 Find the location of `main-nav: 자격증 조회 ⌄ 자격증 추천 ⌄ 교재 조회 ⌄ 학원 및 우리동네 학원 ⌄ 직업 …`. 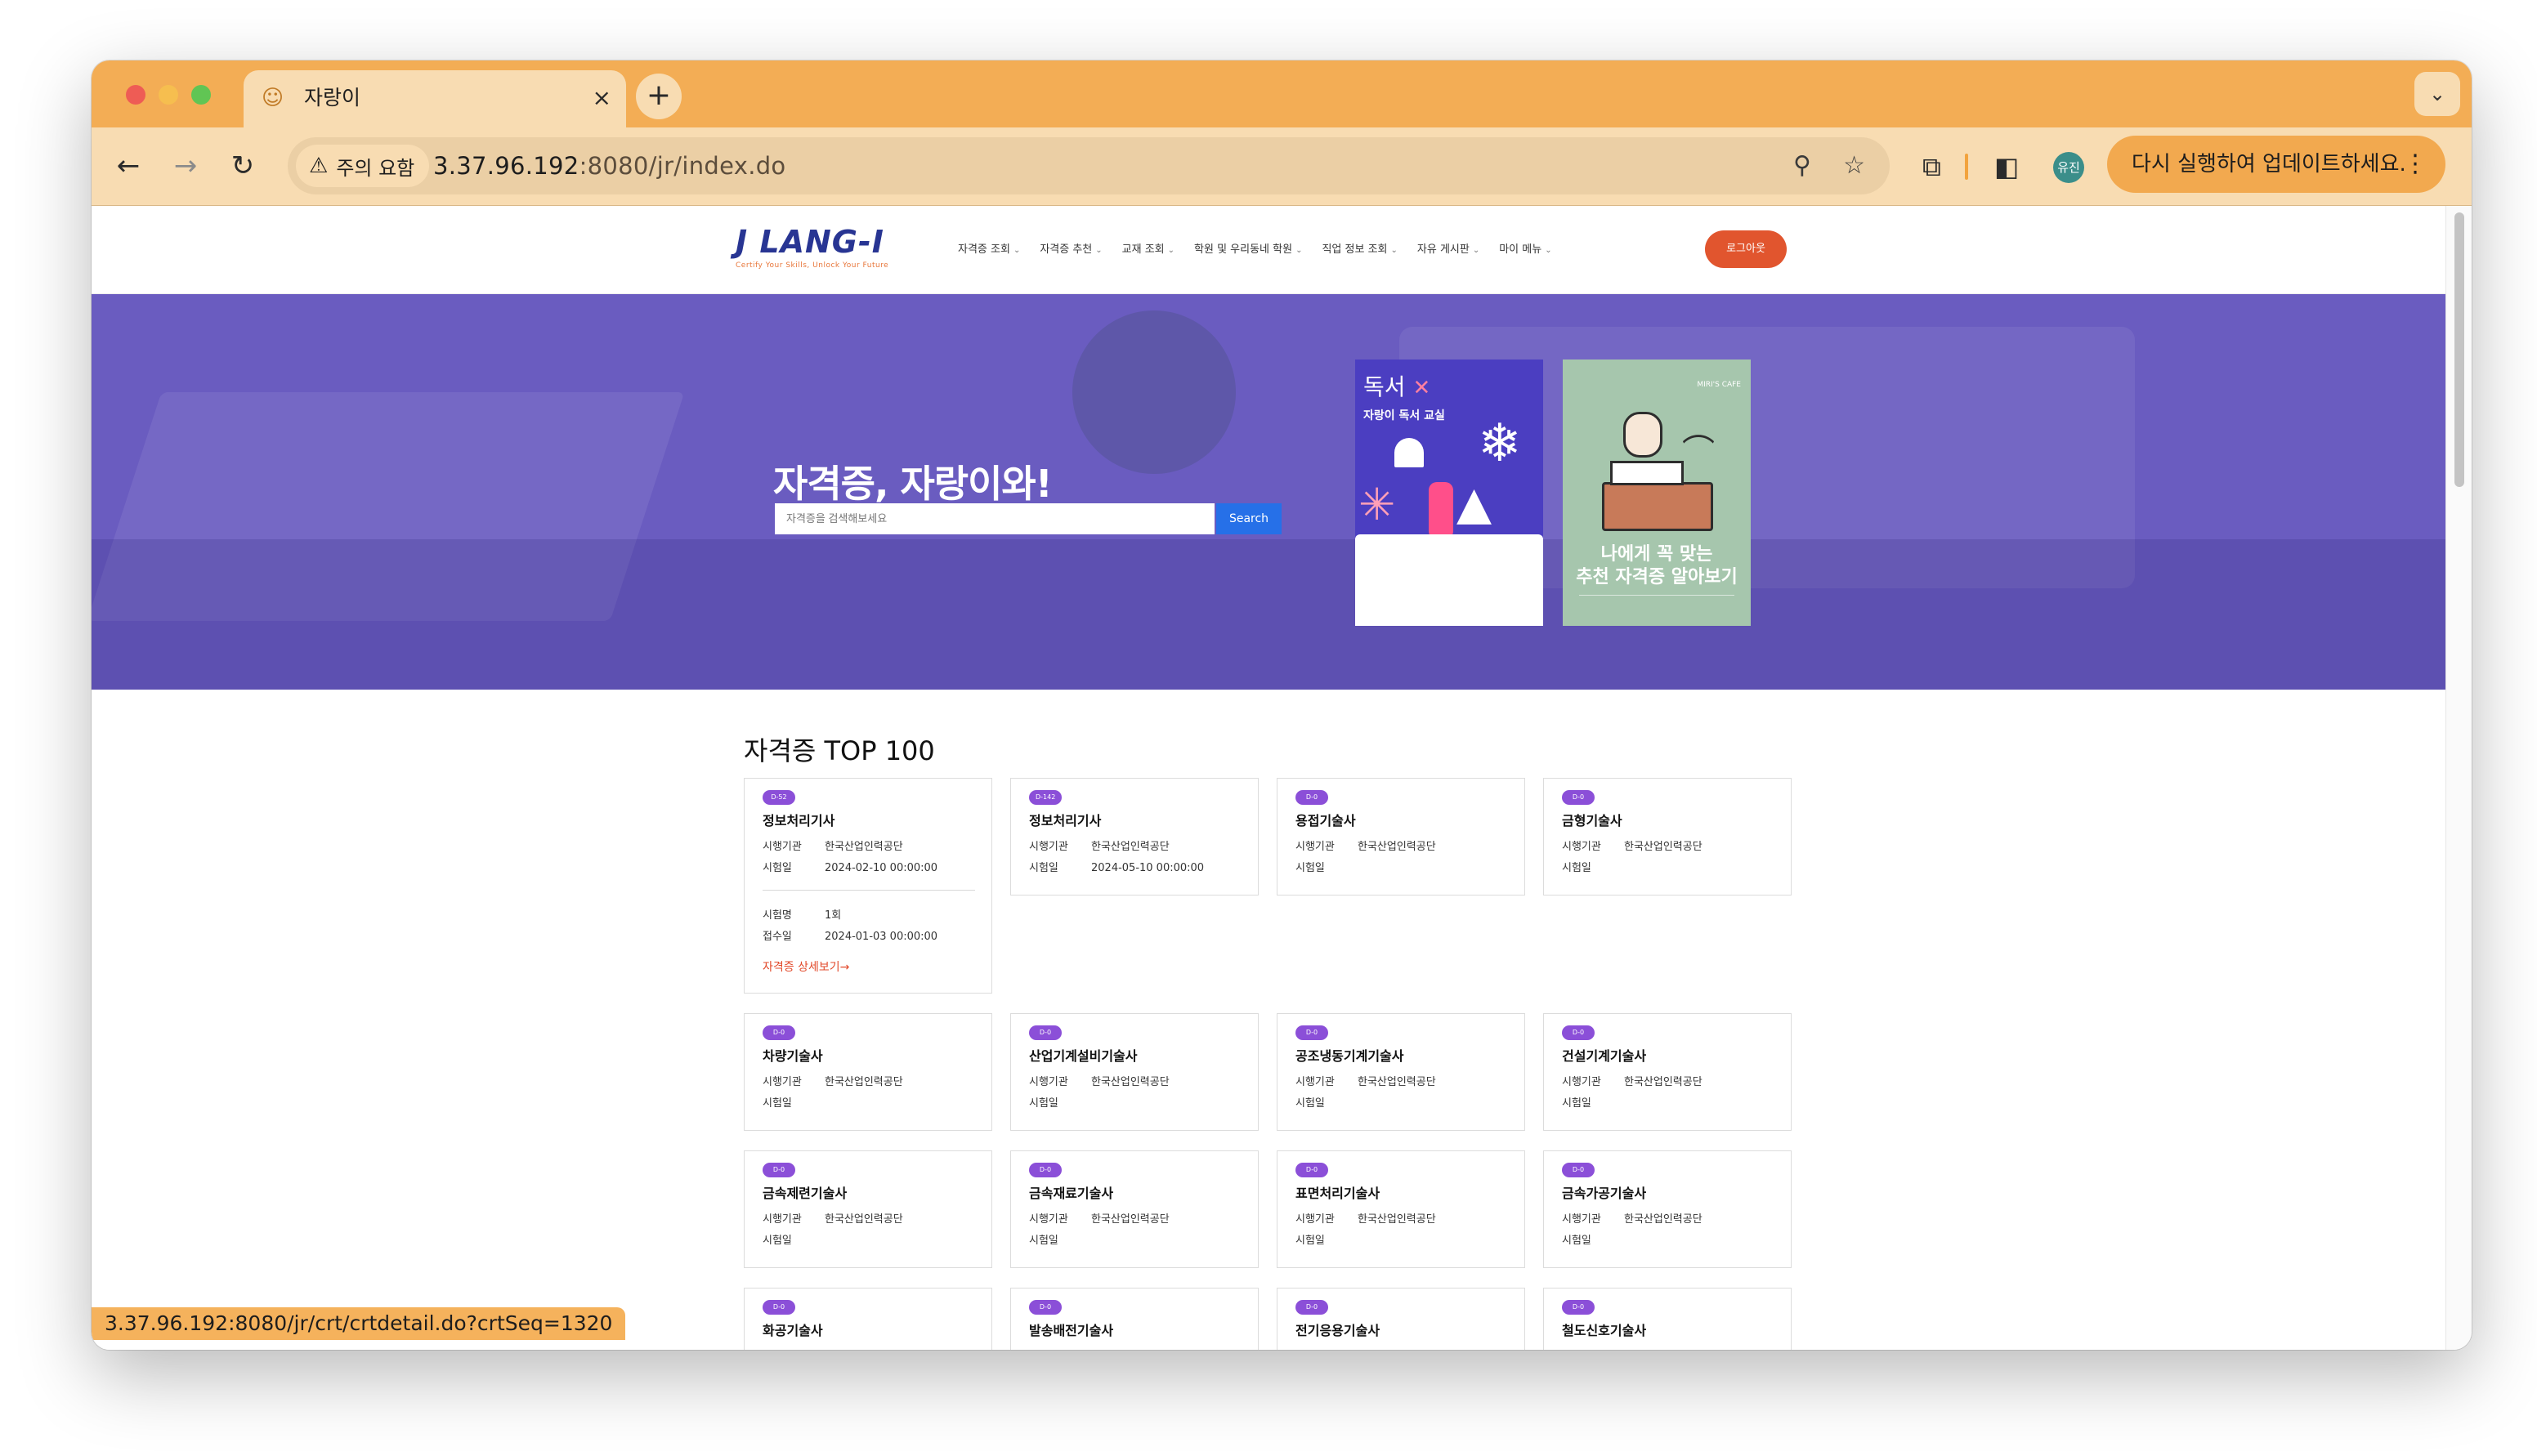

main-nav: 자격증 조회 ⌄ 자격증 추천 ⌄ 교재 조회 ⌄ 학원 및 우리동네 학원 ⌄ 직업 … is located at coordinates (1255, 248).